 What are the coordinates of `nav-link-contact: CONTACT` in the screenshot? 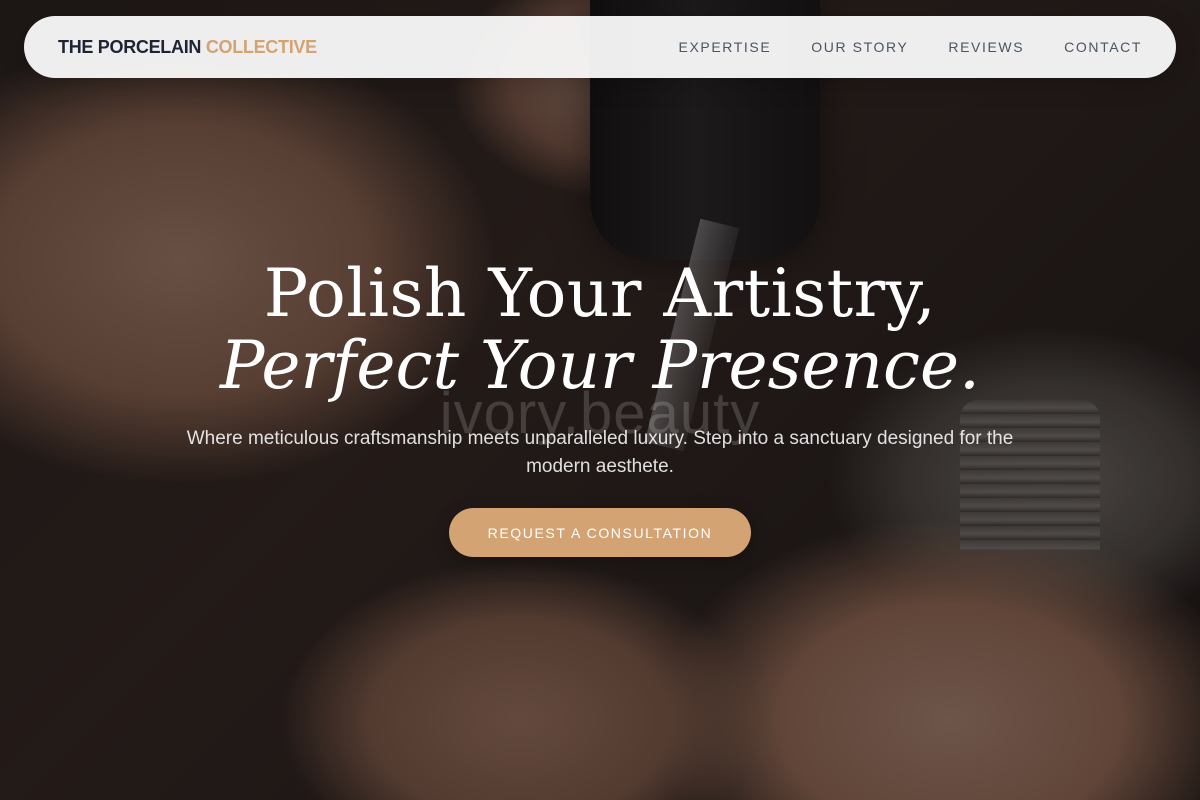 It's located at (1083, 47).